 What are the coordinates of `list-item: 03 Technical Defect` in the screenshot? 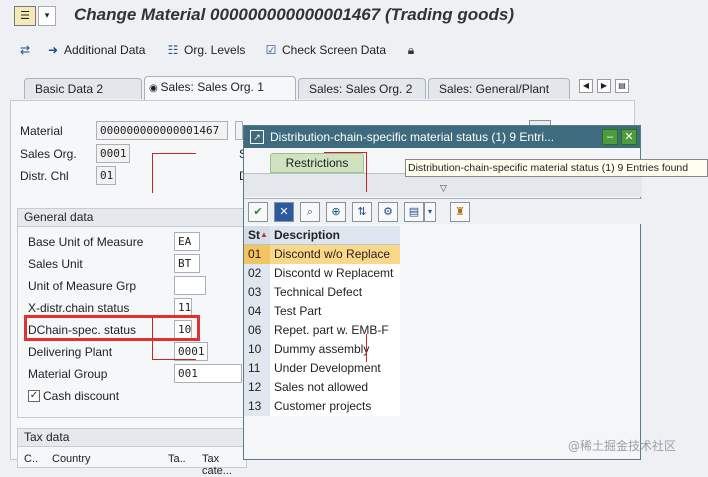 It's located at (322, 292).